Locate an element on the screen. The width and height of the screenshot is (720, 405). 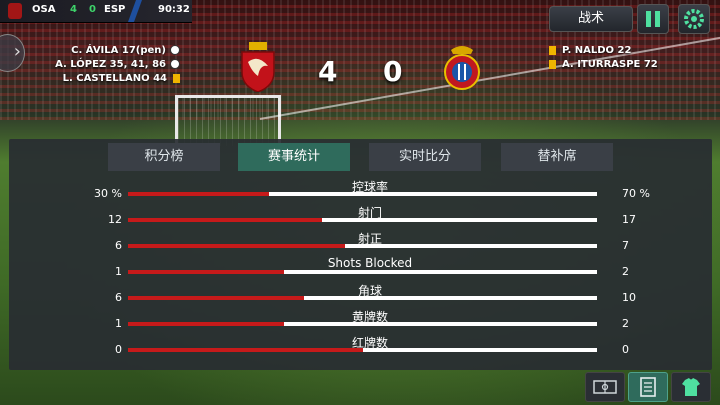
stat-row-red-cards: 红牌数 0 0 is located at coordinates (360, 347).